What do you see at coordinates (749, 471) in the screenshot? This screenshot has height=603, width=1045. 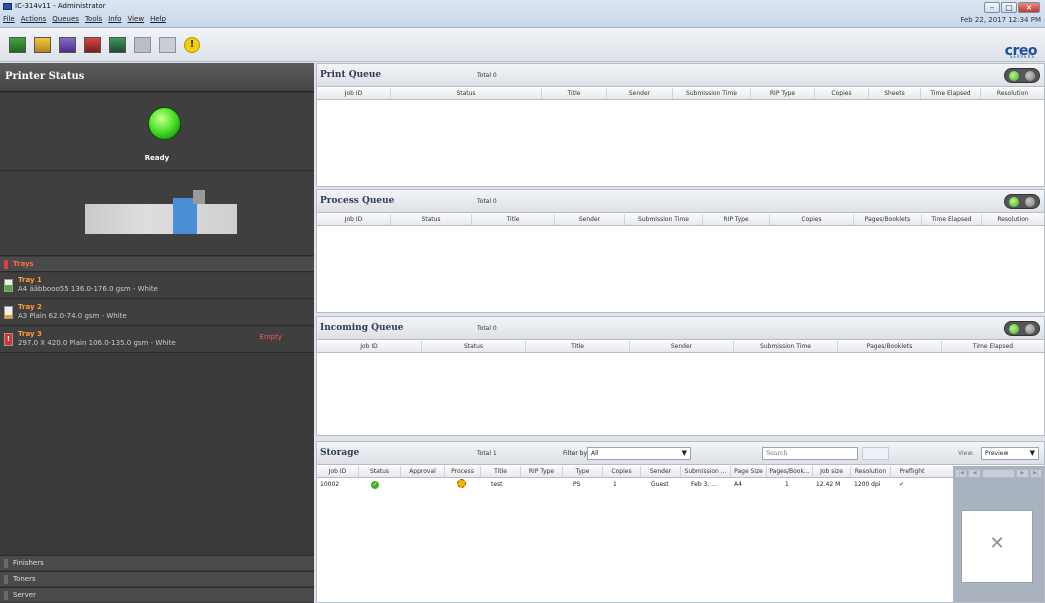 I see `column-header: Page Size` at bounding box center [749, 471].